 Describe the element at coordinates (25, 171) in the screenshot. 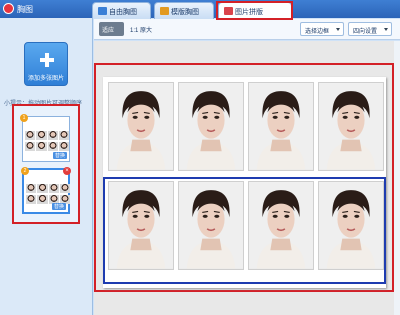

I see `thumbnail-order-badge: 2` at that location.